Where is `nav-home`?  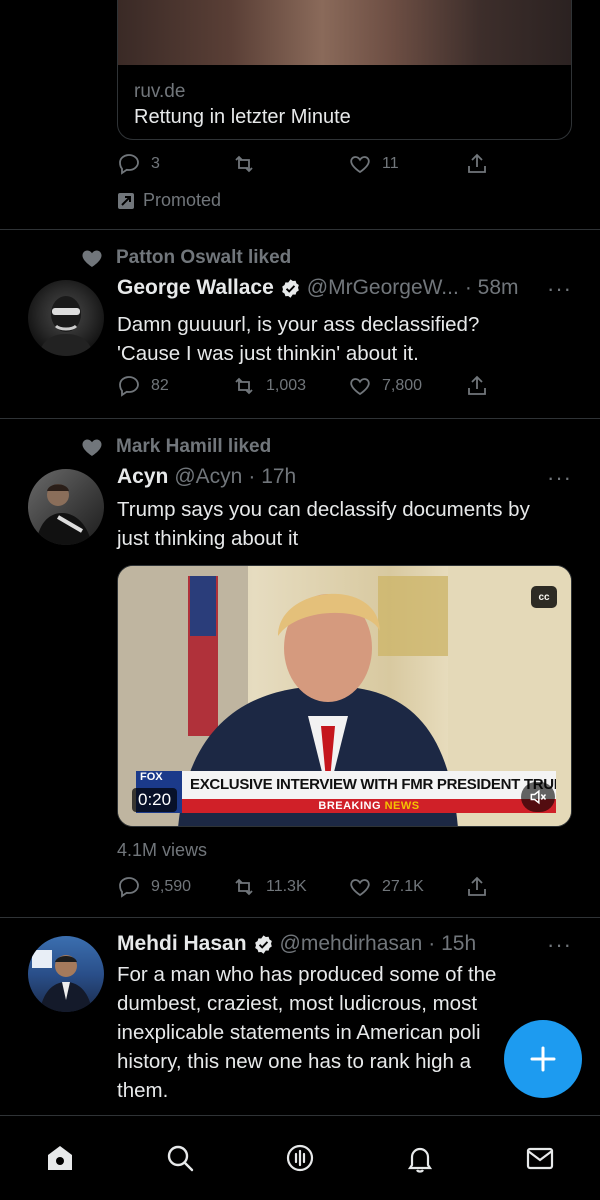 nav-home is located at coordinates (60, 1158).